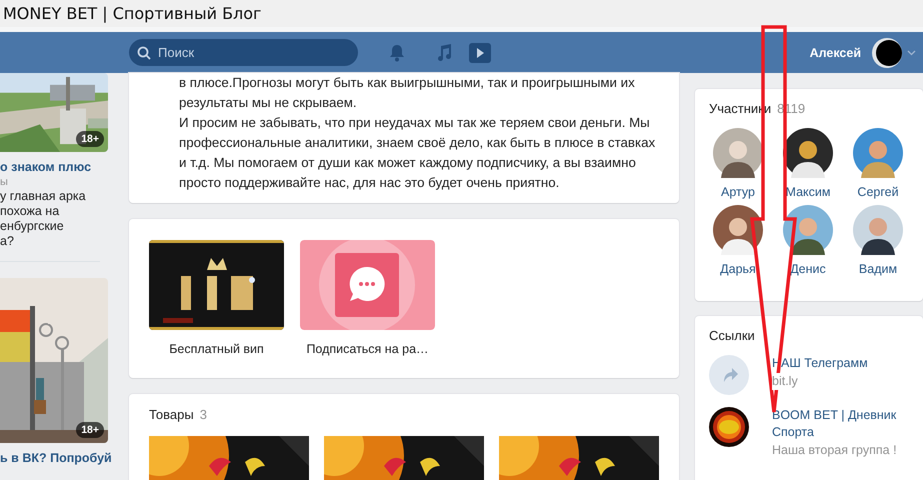 This screenshot has width=923, height=480. Describe the element at coordinates (407, 93) in the screenshot. I see `post-text: в плюсе.Прогнозы могут быть как выигрышными, так и проигрышными их результаты мы не скрываем.` at that location.